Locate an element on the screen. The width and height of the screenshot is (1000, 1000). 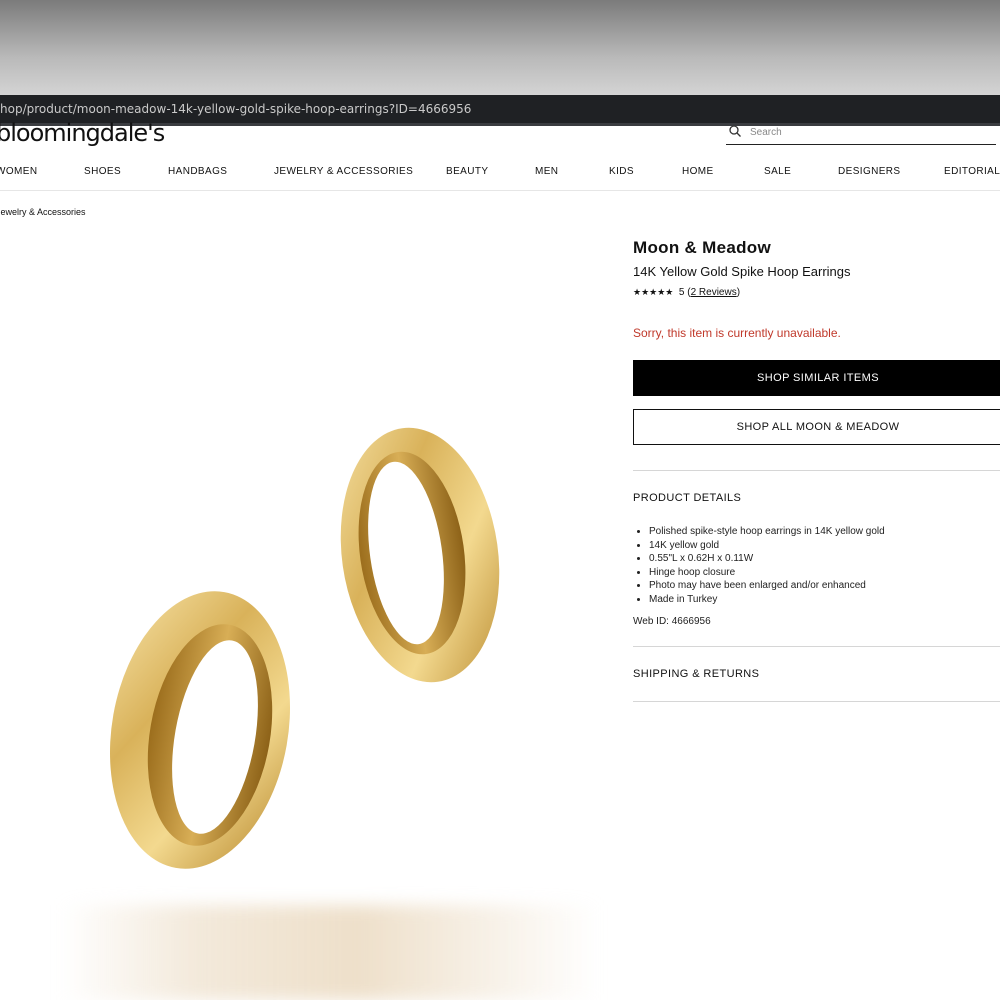
earring-right is located at coordinates (420, 555).